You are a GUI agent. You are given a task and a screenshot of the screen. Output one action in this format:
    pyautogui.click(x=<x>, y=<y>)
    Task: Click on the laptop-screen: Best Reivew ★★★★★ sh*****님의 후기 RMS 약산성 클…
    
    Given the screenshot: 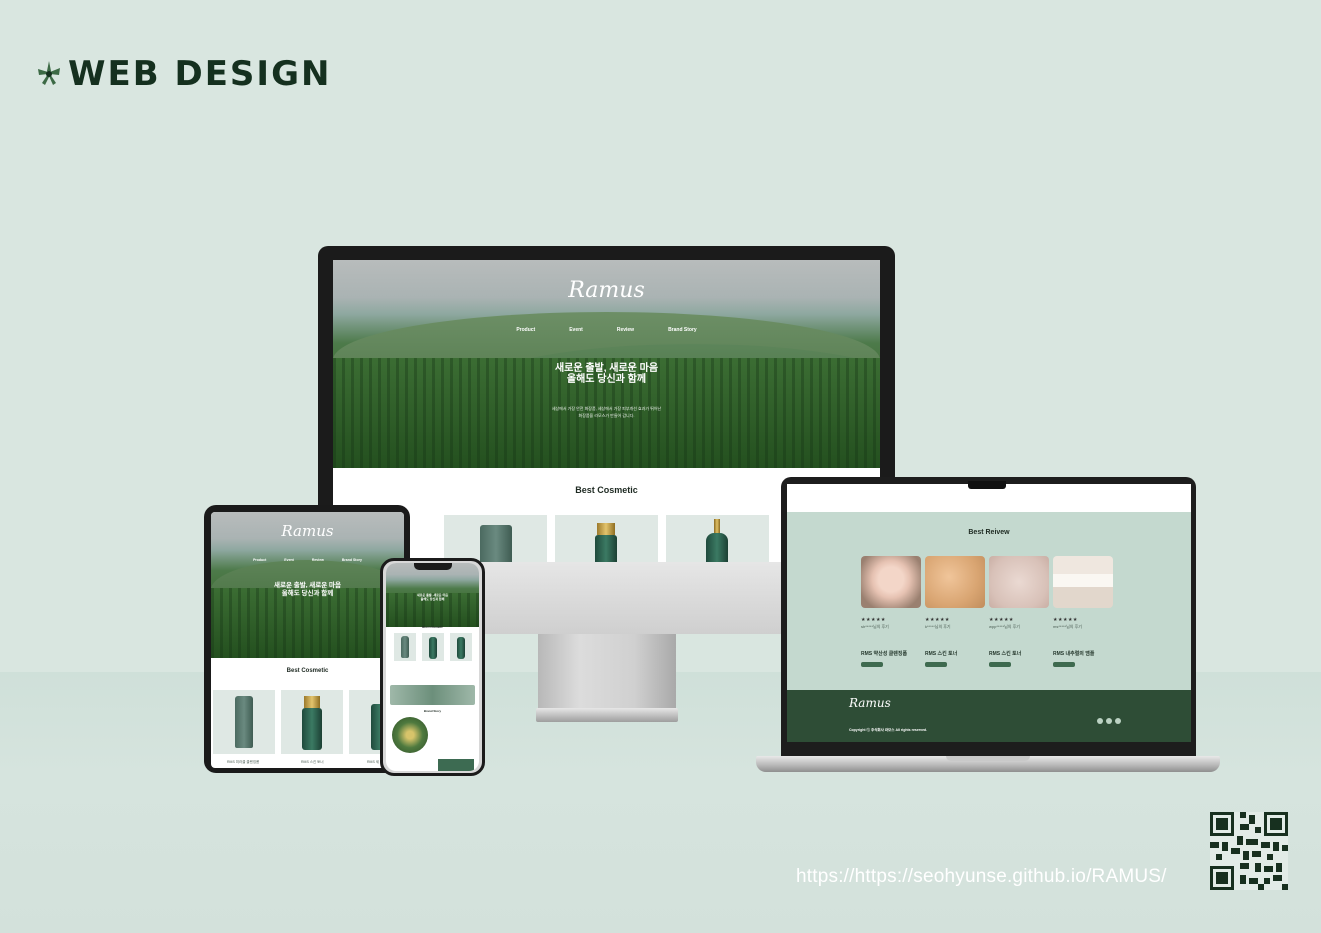 What is the action you would take?
    pyautogui.click(x=989, y=613)
    